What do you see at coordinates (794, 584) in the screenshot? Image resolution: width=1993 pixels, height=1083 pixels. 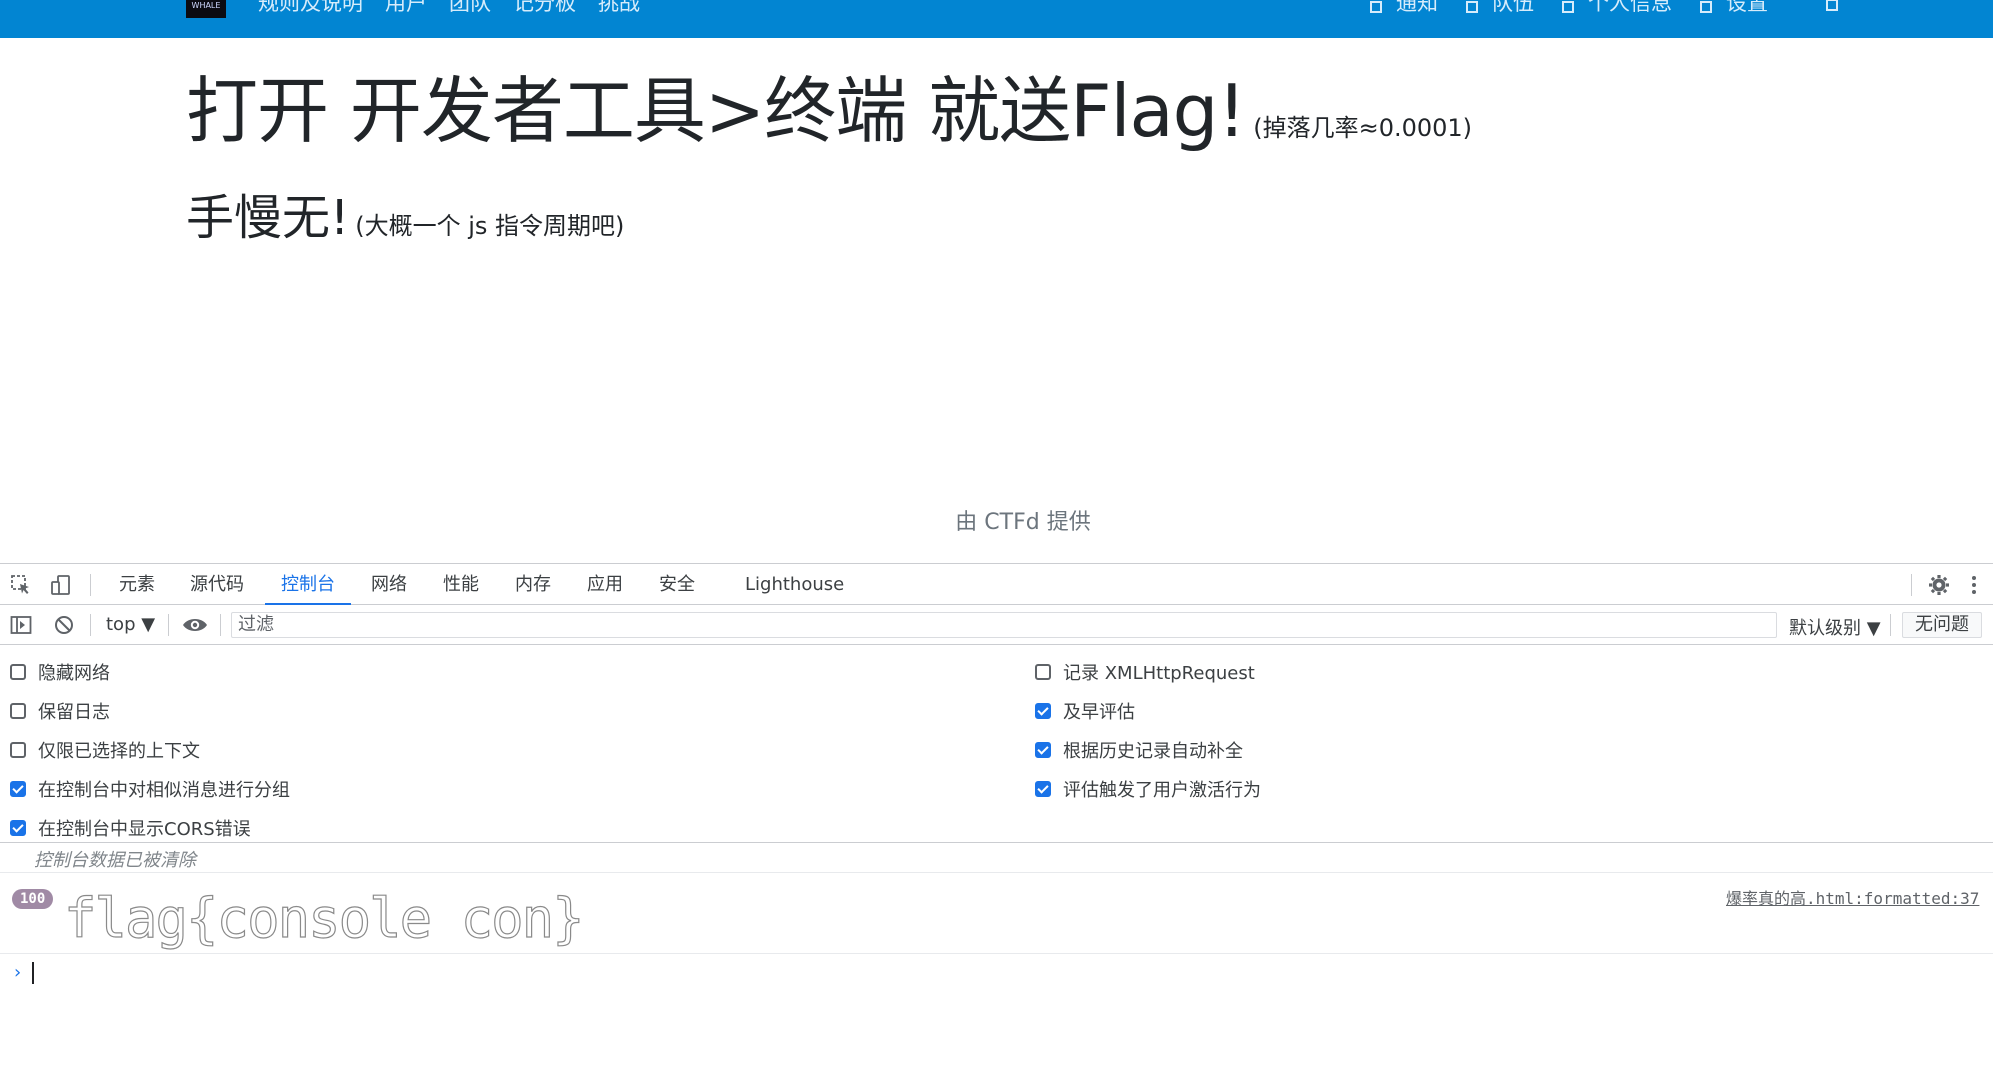 I see `tab-lighthouse: Lighthouse` at bounding box center [794, 584].